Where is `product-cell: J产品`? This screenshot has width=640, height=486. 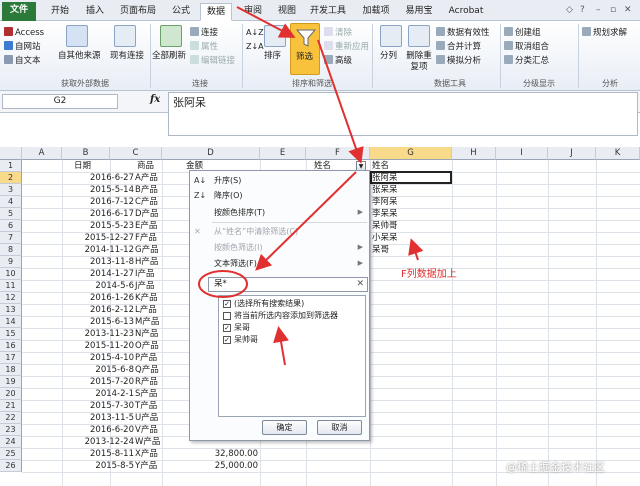
product-cell: J产品 is located at coordinates (145, 286).